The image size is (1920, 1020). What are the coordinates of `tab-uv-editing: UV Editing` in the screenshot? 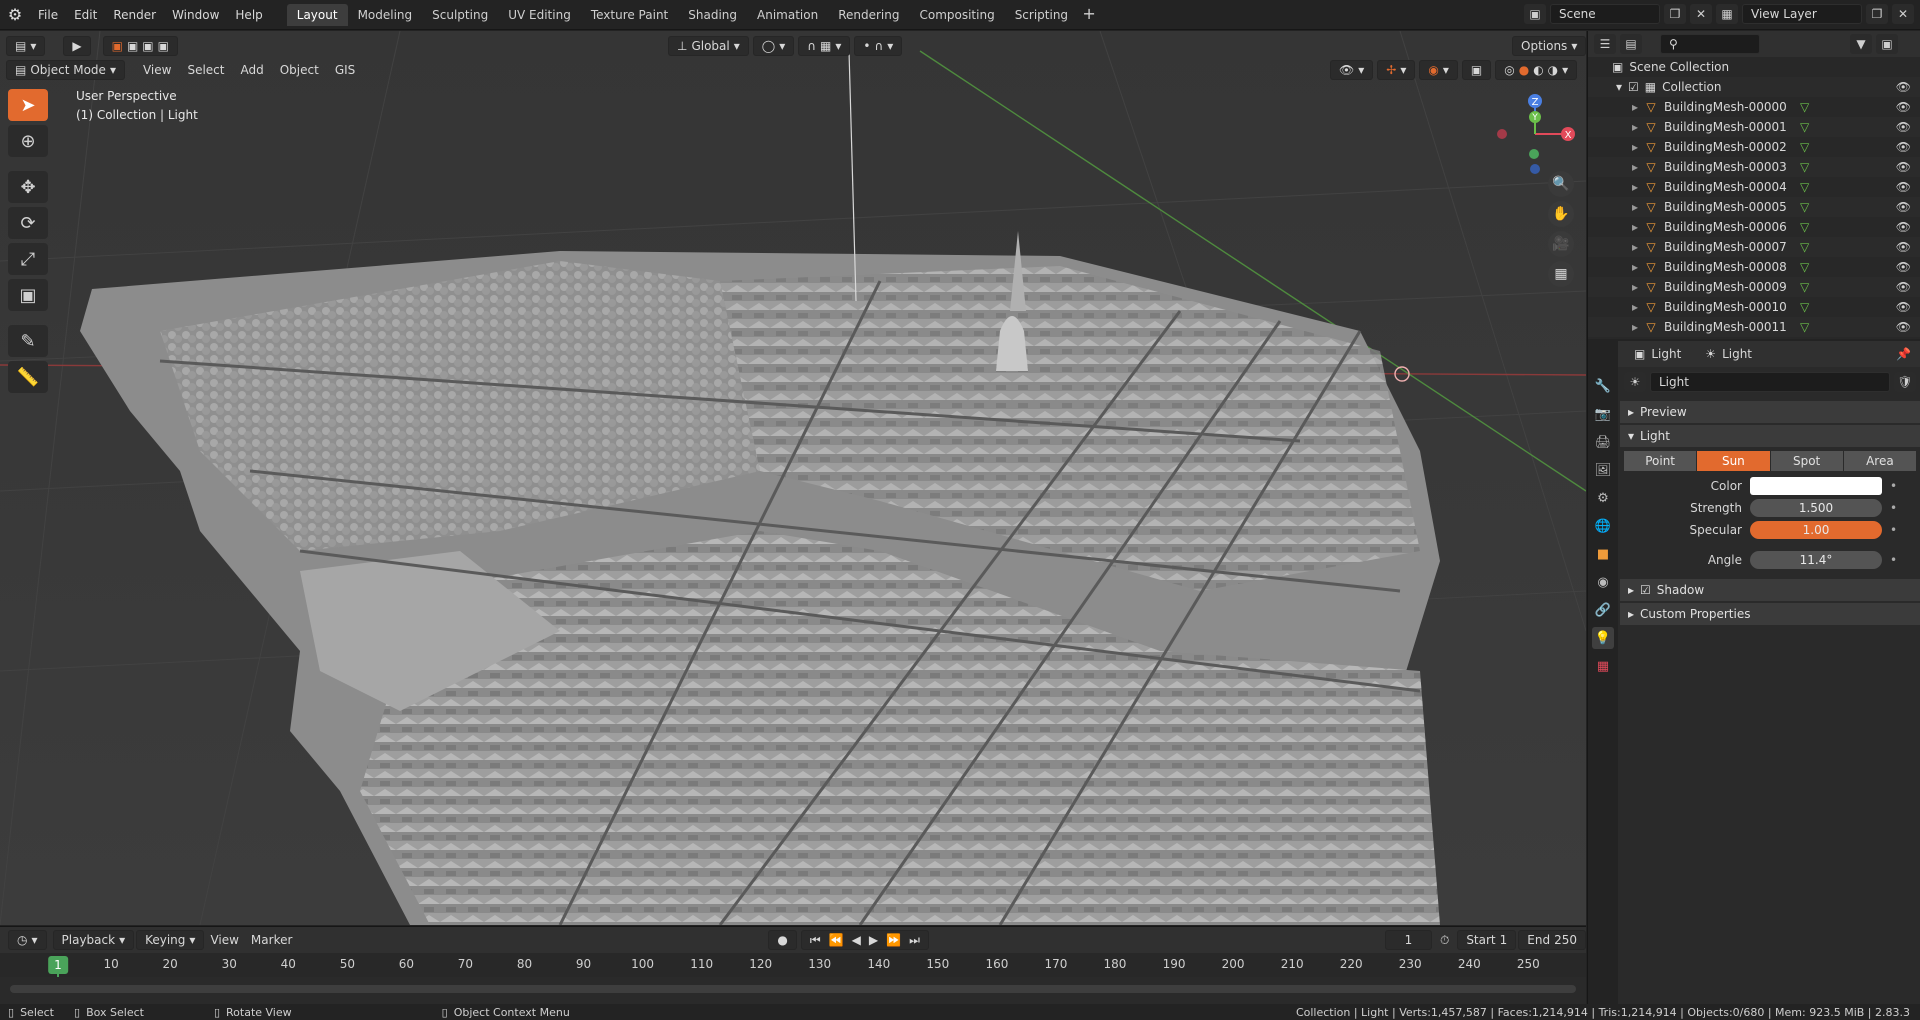 It's located at (539, 15).